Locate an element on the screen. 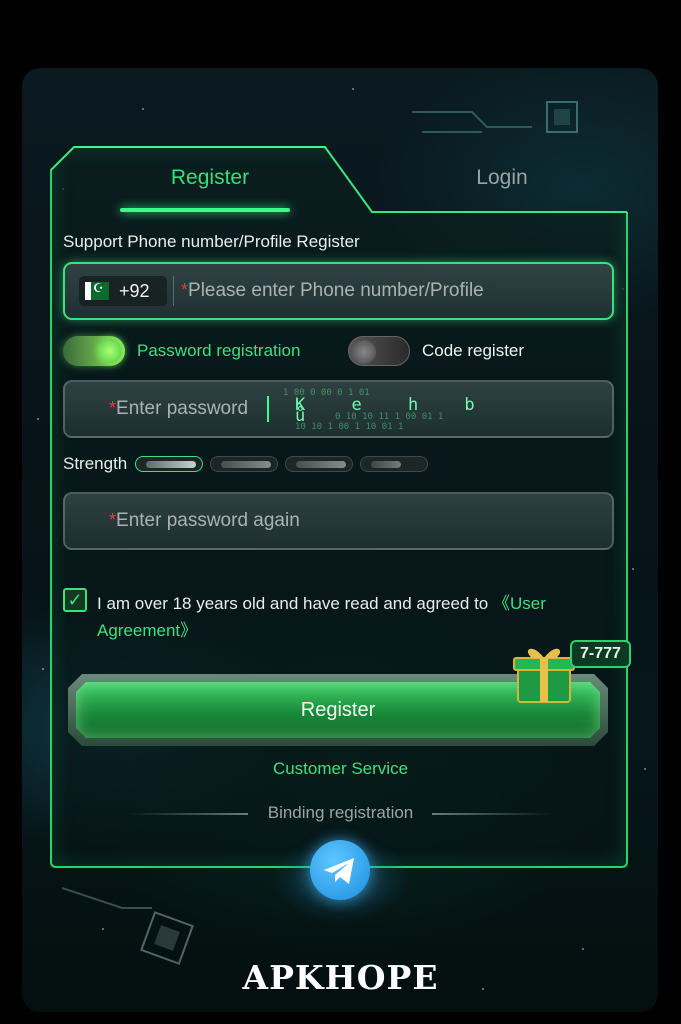 Image resolution: width=681 pixels, height=1024 pixels. text-cursor is located at coordinates (268, 409).